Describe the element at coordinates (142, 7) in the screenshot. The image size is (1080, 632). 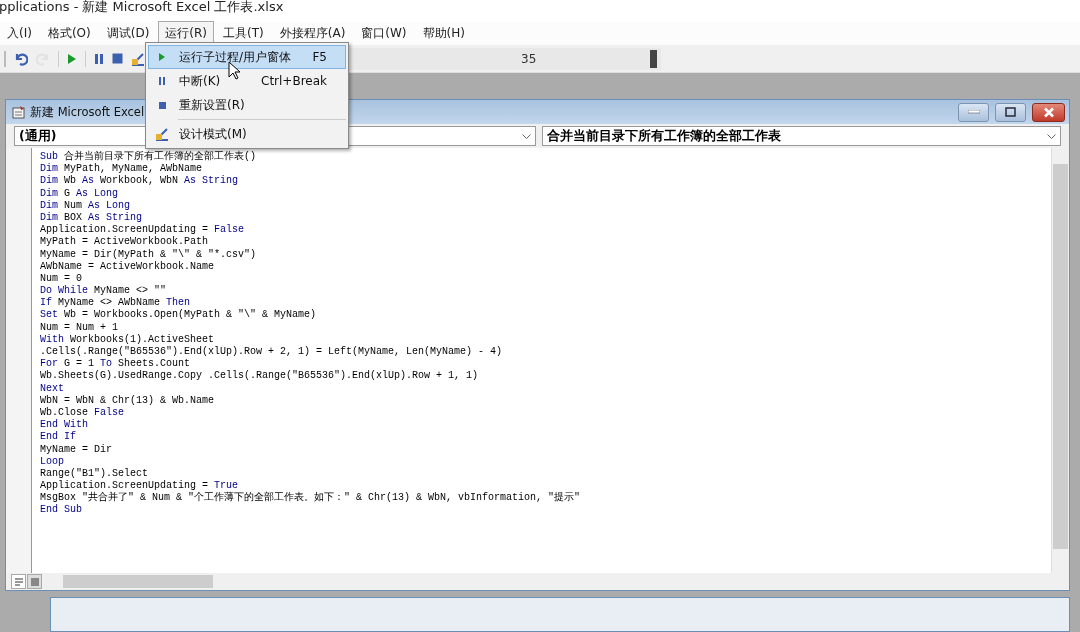
I see `window-title: pplications - 新建 Microsoft Excel 工作表.xlsx` at that location.